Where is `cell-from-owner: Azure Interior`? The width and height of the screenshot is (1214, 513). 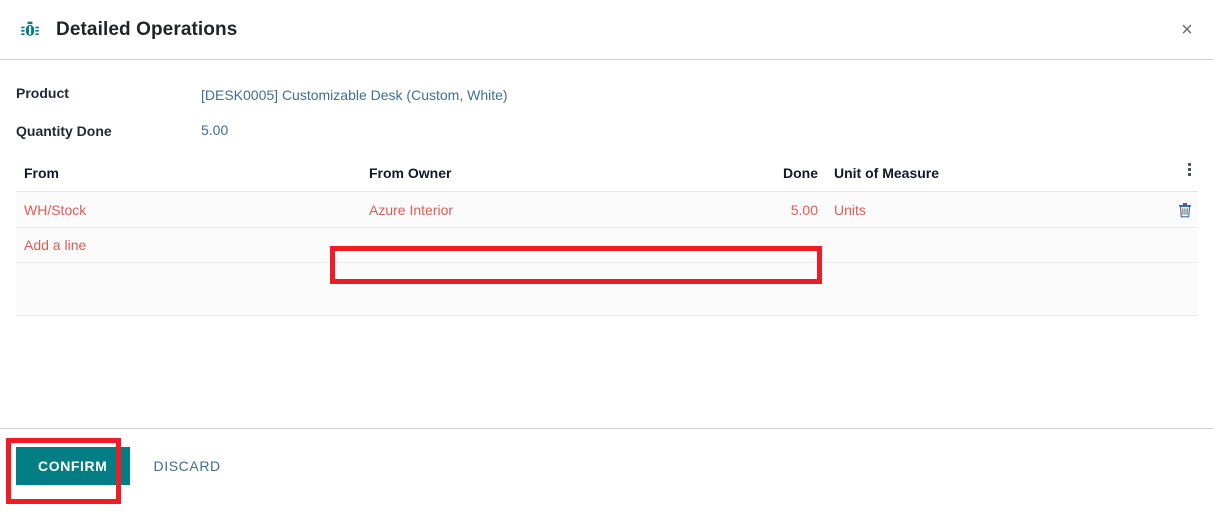
cell-from-owner: Azure Interior is located at coordinates (551, 210).